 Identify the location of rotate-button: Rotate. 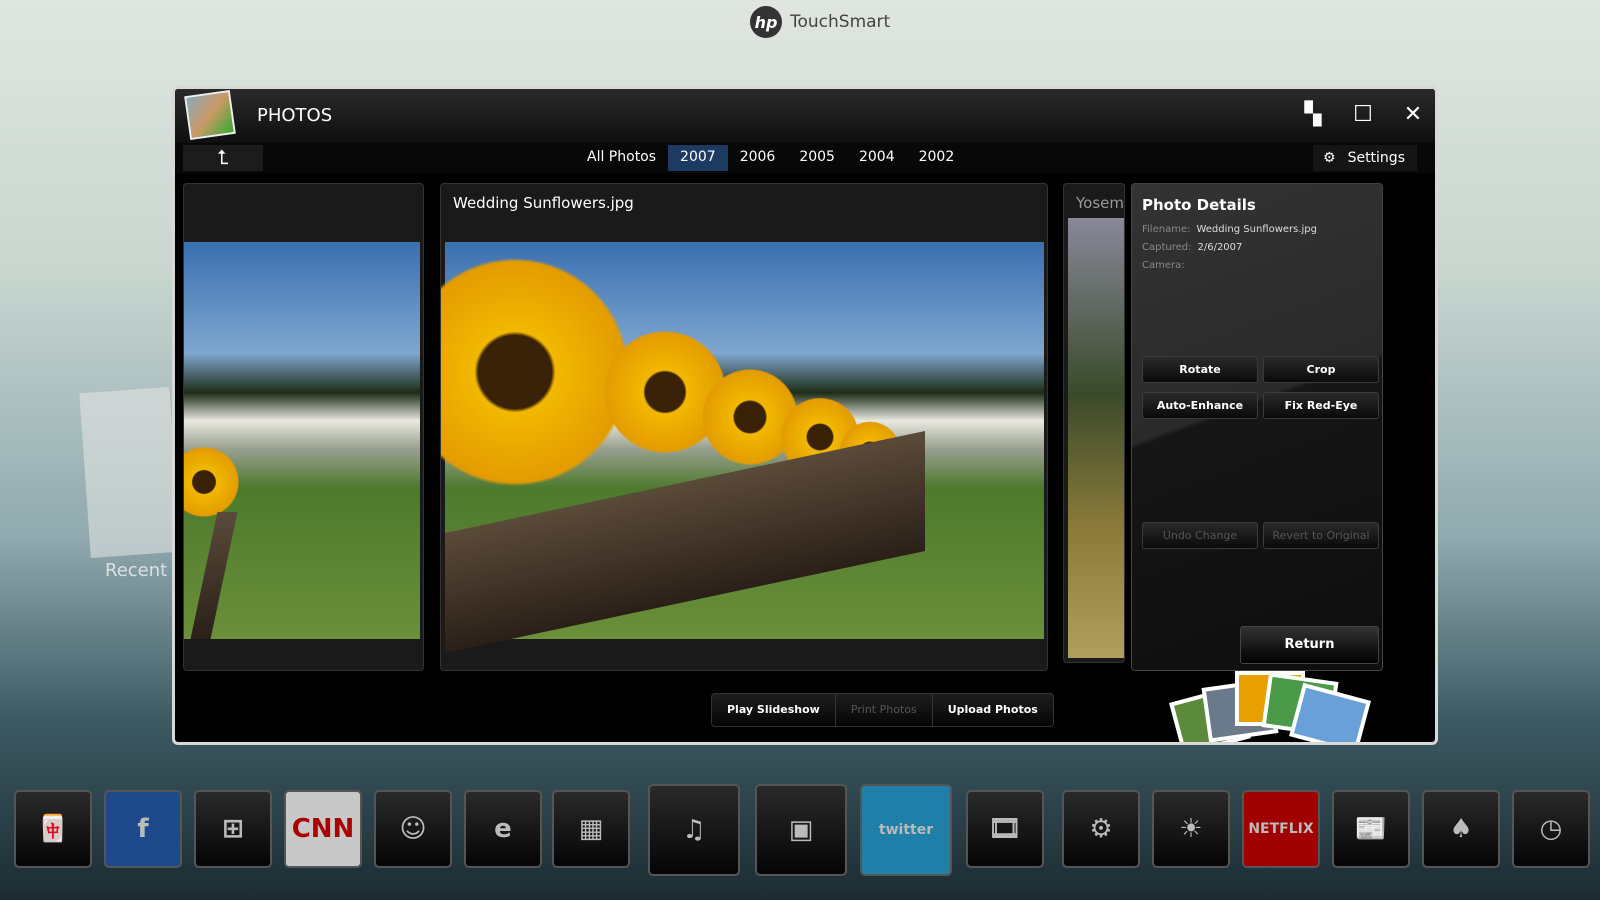
(1200, 369).